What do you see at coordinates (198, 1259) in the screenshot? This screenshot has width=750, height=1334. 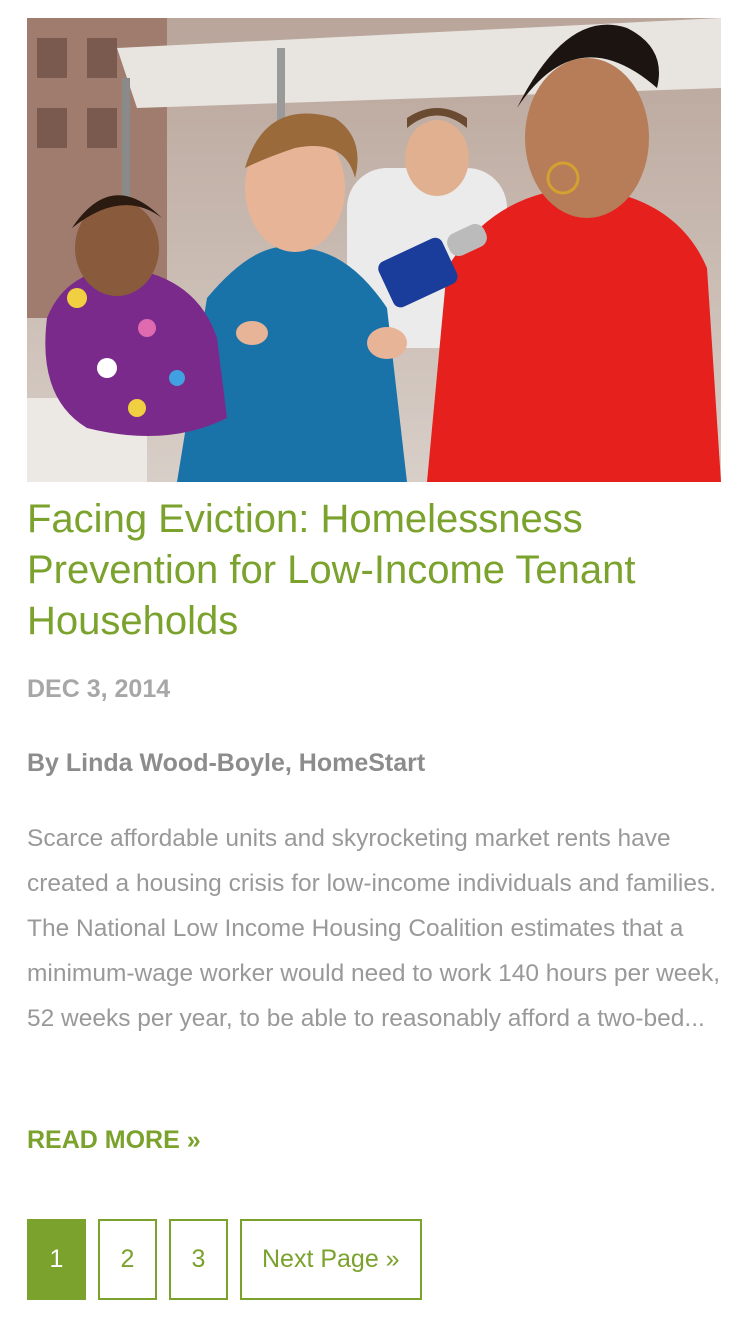 I see `page-button-3: 3` at bounding box center [198, 1259].